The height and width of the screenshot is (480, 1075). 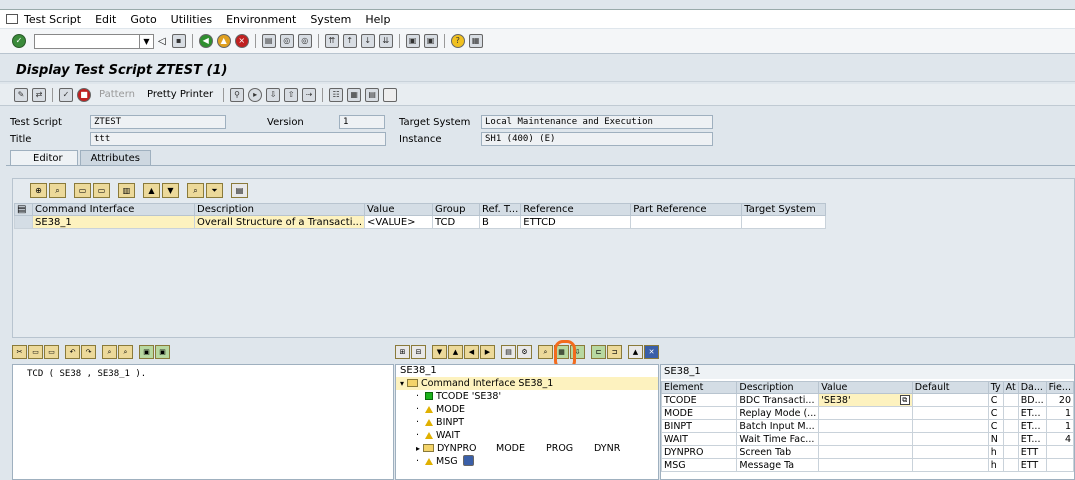 What do you see at coordinates (576, 222) in the screenshot?
I see `table-cell: ETTCD` at bounding box center [576, 222].